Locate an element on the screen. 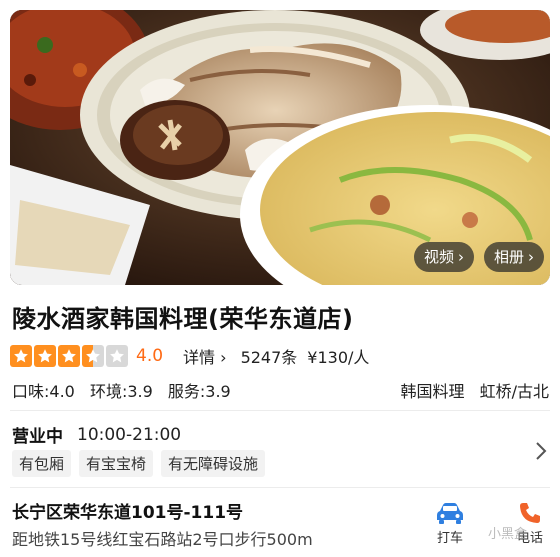 The height and width of the screenshot is (557, 560). chevron-right-icon is located at coordinates (541, 451).